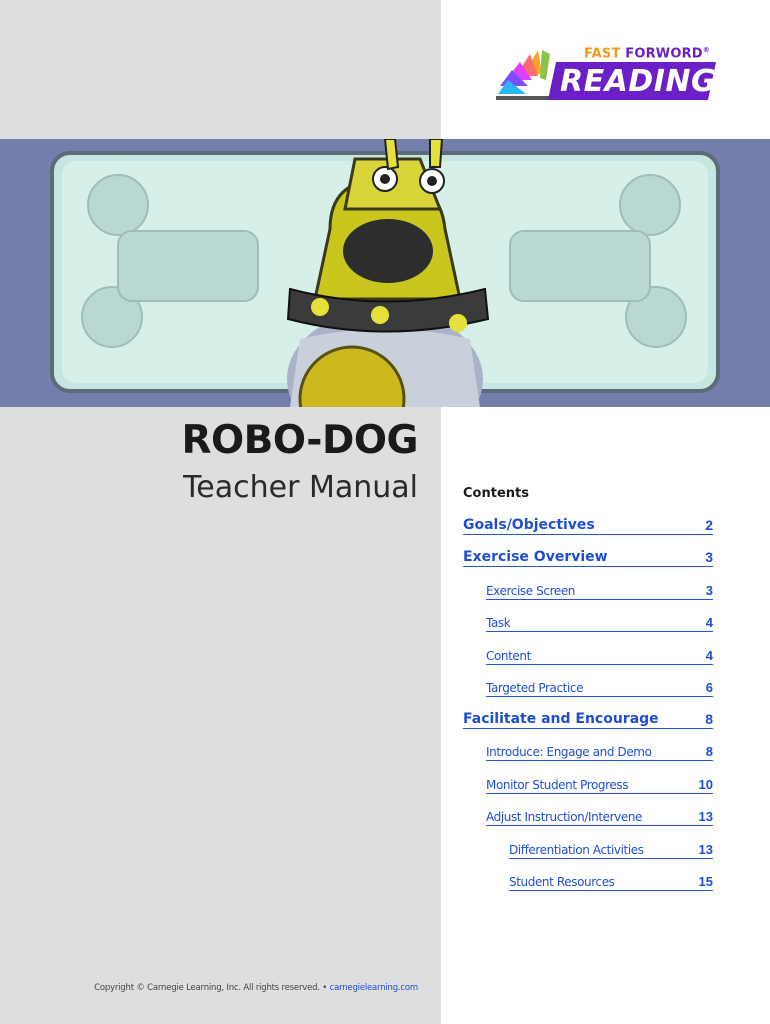  What do you see at coordinates (561, 719) in the screenshot?
I see `toc-item-label: Facilitate and Encourage` at bounding box center [561, 719].